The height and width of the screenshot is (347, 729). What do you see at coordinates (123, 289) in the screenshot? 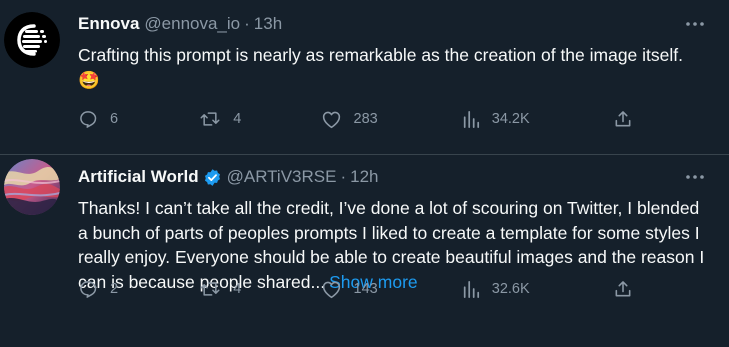
I see `reply-button: 2` at bounding box center [123, 289].